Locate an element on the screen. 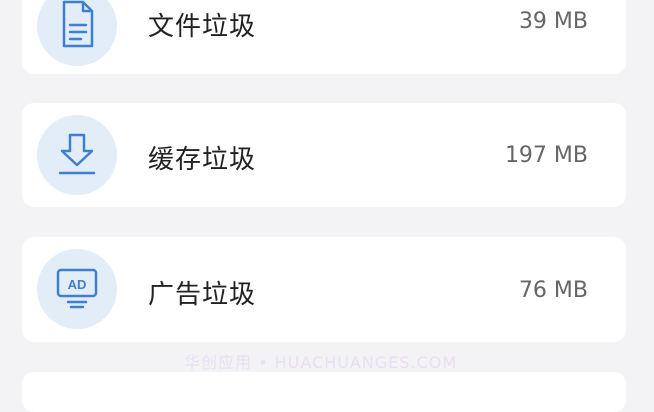 The height and width of the screenshot is (412, 654). ad-junk-label: 广告垃圾 is located at coordinates (202, 295).